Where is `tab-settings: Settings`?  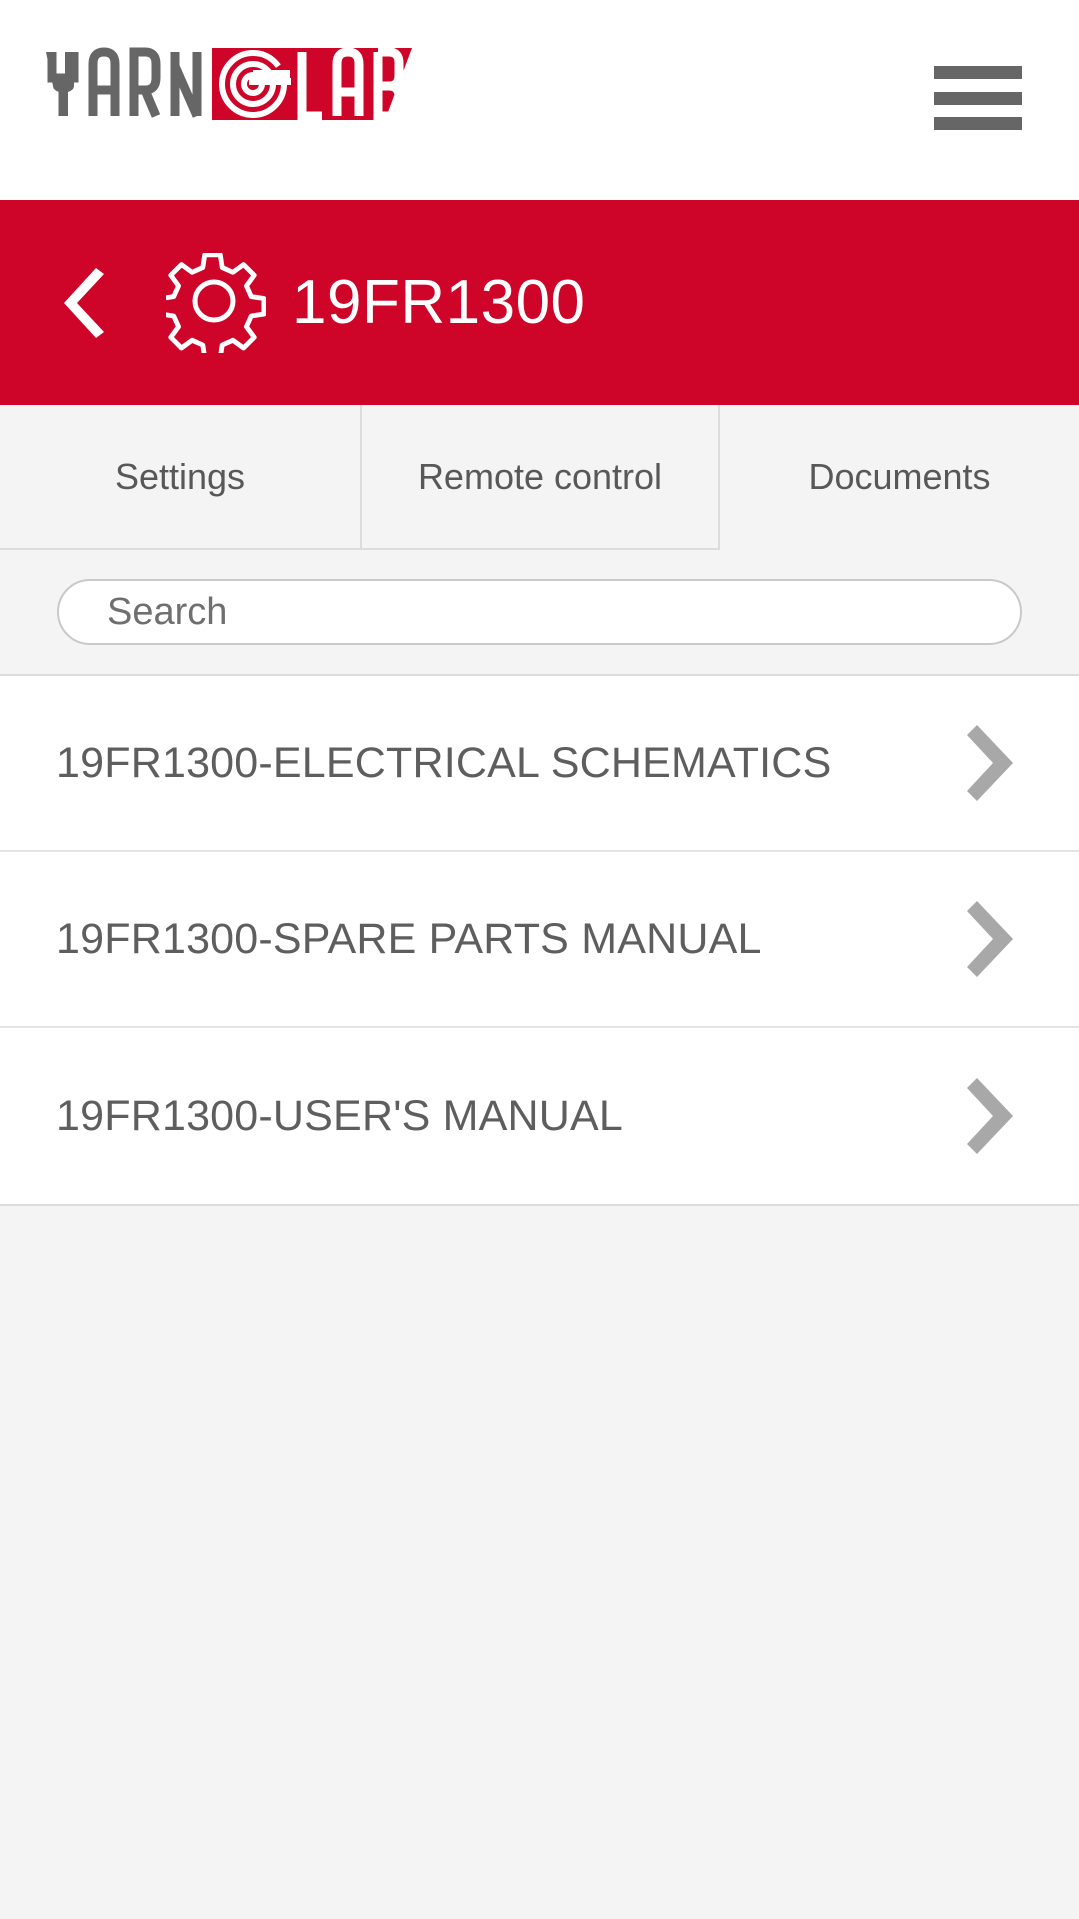
tab-settings: Settings is located at coordinates (180, 477).